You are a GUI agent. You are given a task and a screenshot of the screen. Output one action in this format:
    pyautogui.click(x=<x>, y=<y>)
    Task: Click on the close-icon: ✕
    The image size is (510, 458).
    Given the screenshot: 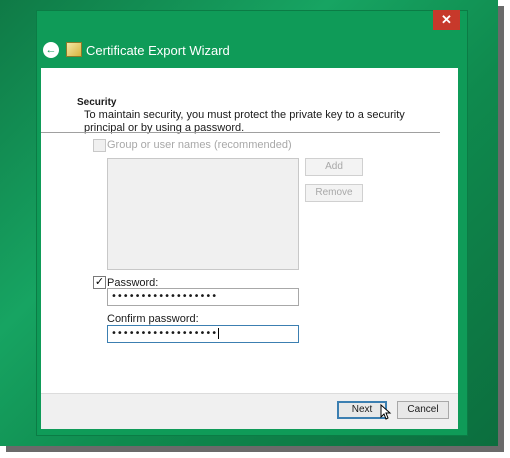 What is the action you would take?
    pyautogui.click(x=446, y=19)
    